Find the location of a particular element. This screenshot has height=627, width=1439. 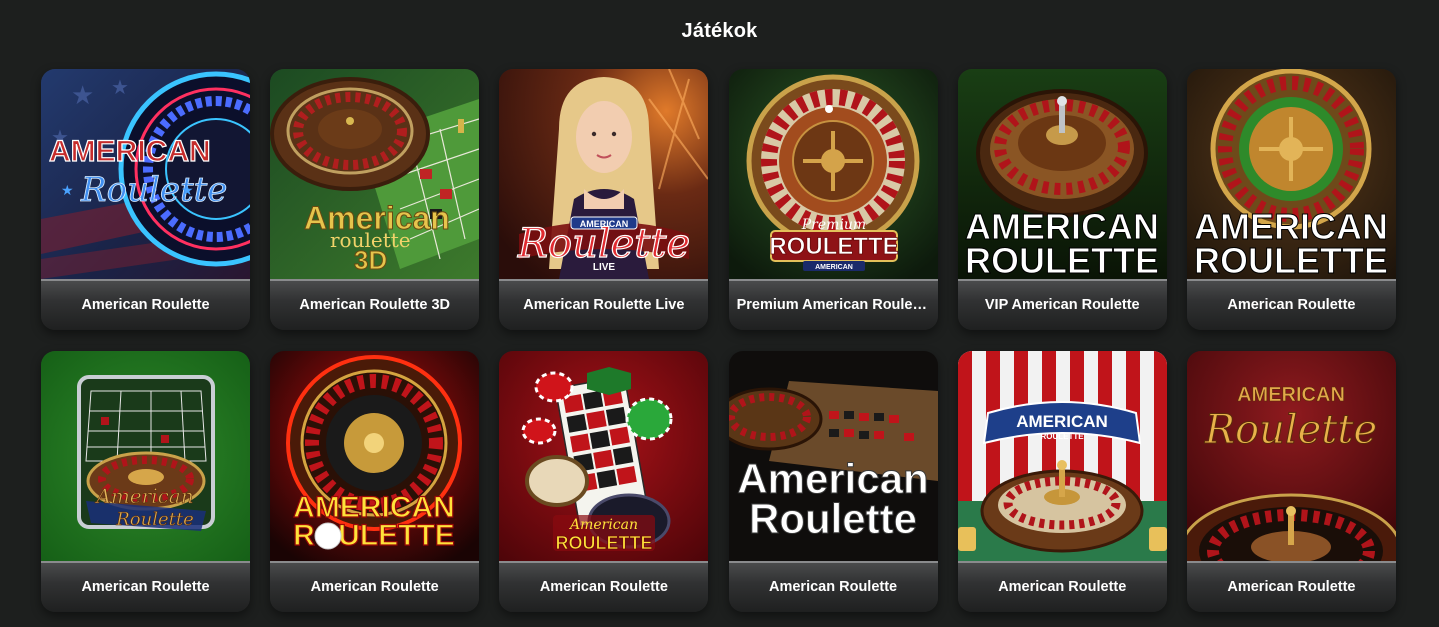

art-badge: LIVE is located at coordinates (604, 267).